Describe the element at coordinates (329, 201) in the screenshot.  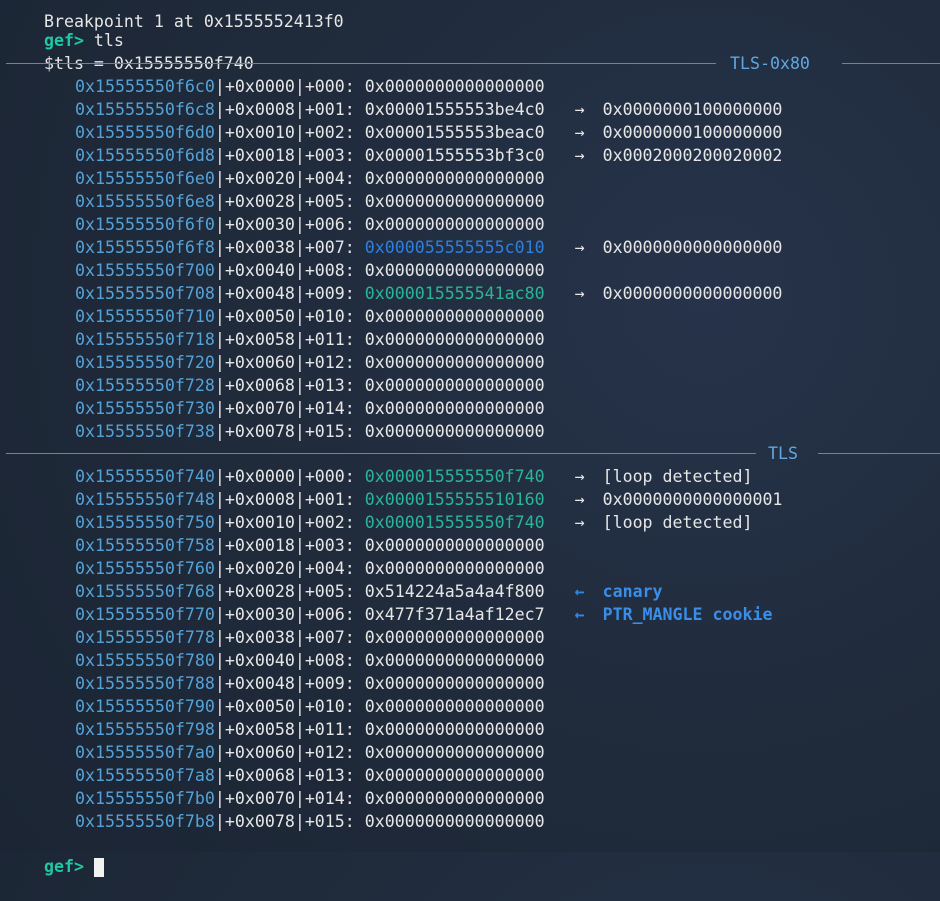
I see `row-index: +005:` at that location.